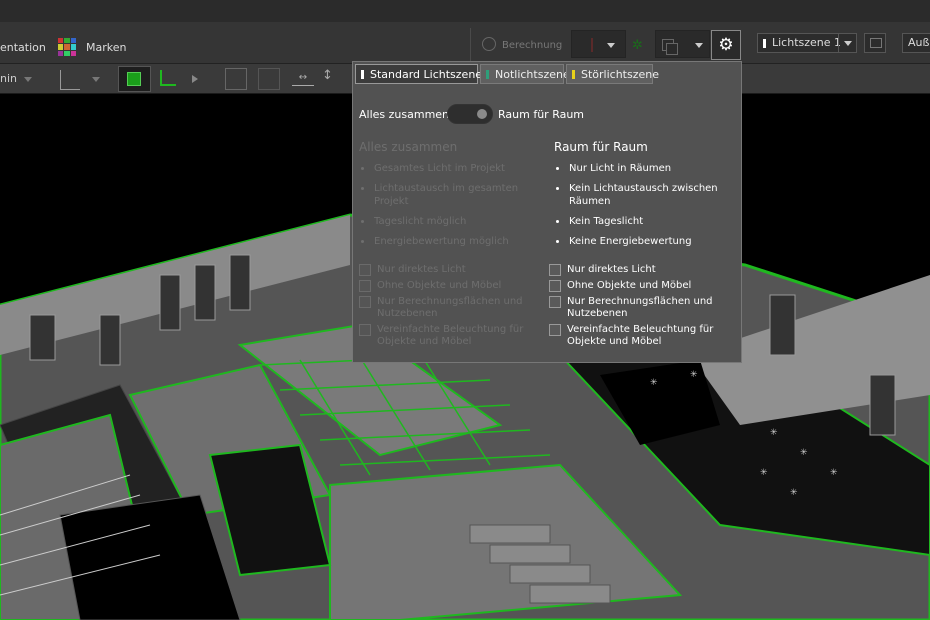 The height and width of the screenshot is (620, 930). What do you see at coordinates (470, 114) in the screenshot?
I see `calculation-mode-toggle` at bounding box center [470, 114].